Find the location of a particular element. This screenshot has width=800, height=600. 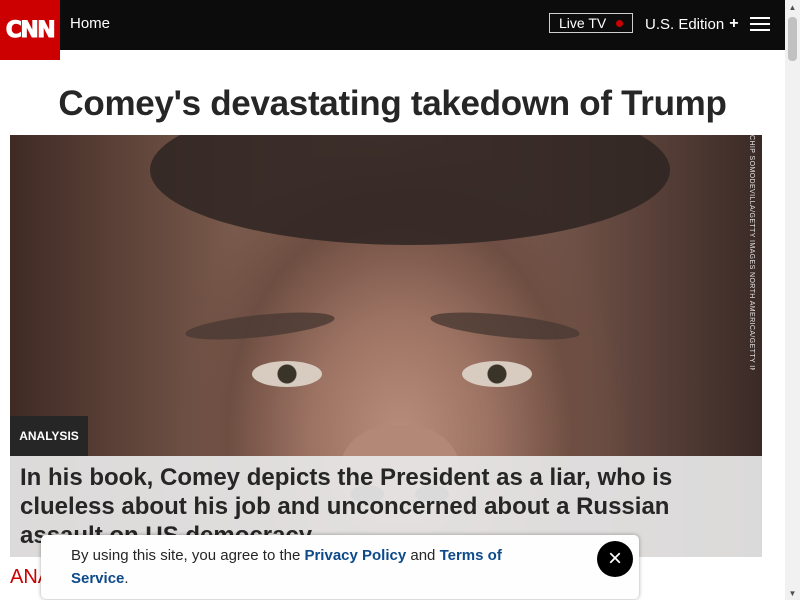

nav-home-link: Home is located at coordinates (90, 23).